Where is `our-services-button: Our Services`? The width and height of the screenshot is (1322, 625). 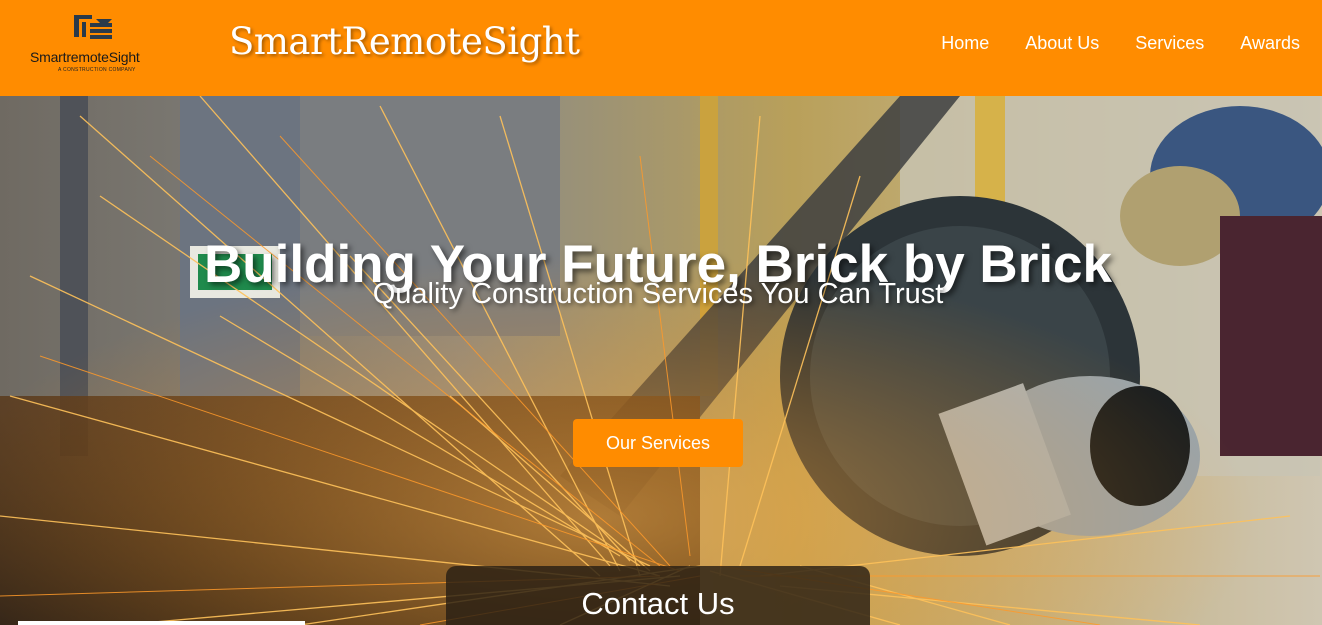 our-services-button: Our Services is located at coordinates (658, 443).